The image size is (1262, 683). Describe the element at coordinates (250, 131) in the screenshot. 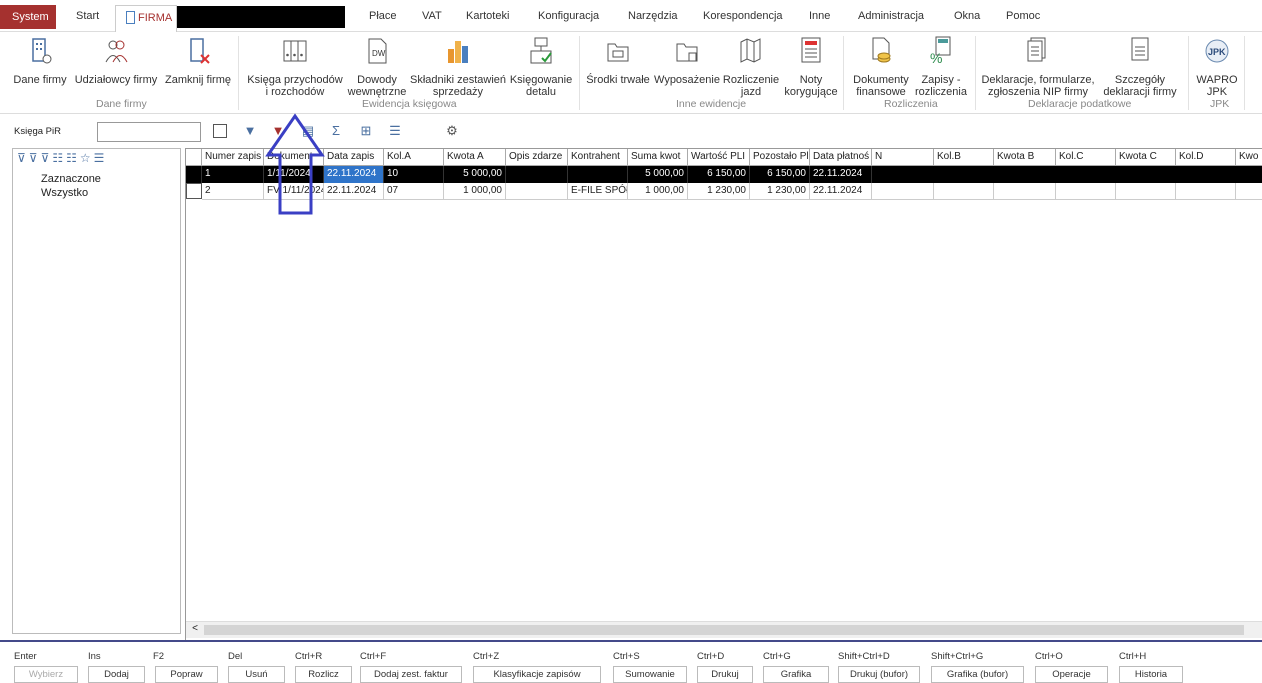

I see `filter-icon: ▼` at that location.